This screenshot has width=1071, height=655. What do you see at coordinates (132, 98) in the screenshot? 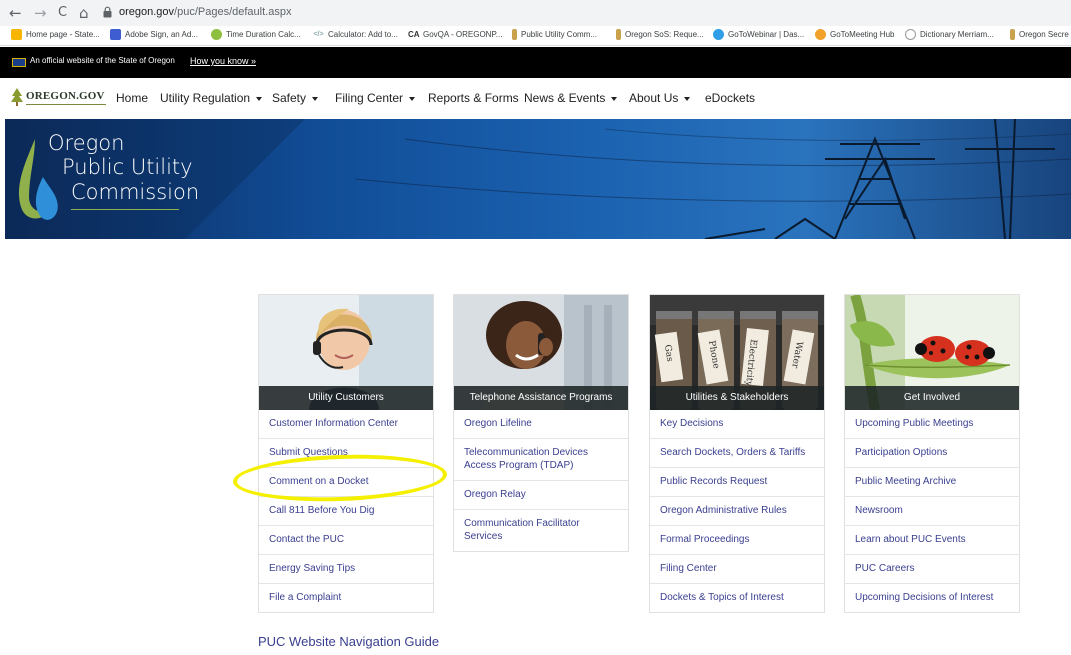
I see `nav-home: Home` at bounding box center [132, 98].